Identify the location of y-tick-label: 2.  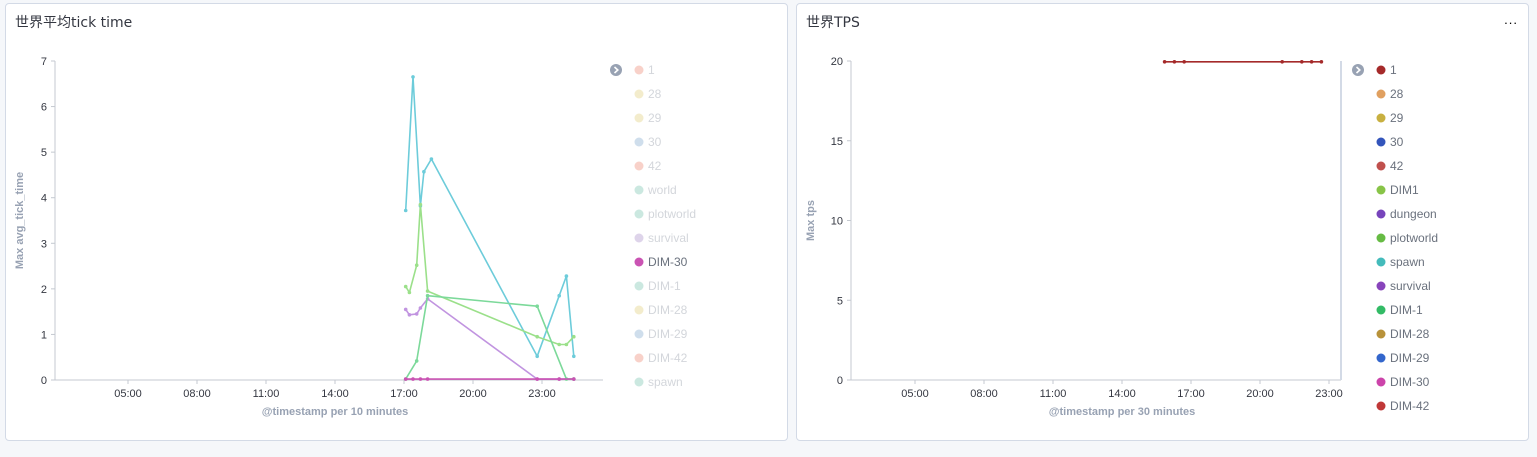
(44, 290).